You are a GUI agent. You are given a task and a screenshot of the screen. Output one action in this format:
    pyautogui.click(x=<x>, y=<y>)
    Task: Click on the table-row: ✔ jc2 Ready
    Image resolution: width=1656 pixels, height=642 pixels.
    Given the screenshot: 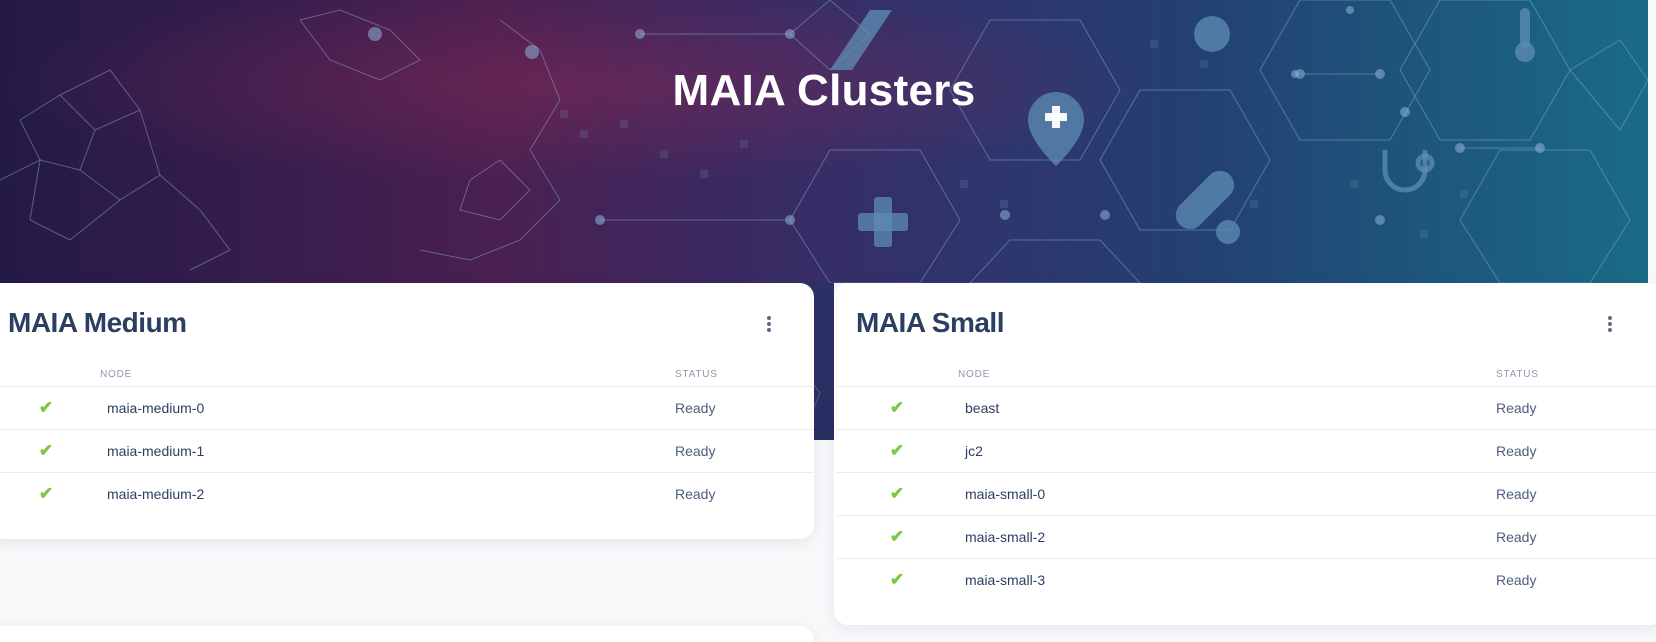 What is the action you would take?
    pyautogui.click(x=1246, y=451)
    